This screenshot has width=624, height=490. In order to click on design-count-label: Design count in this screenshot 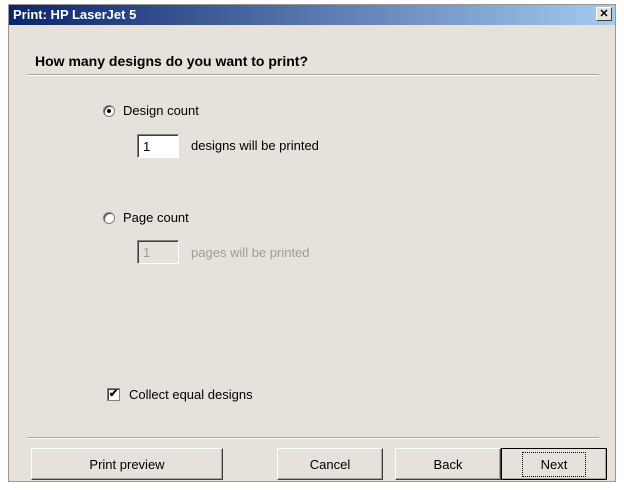, I will do `click(161, 110)`.